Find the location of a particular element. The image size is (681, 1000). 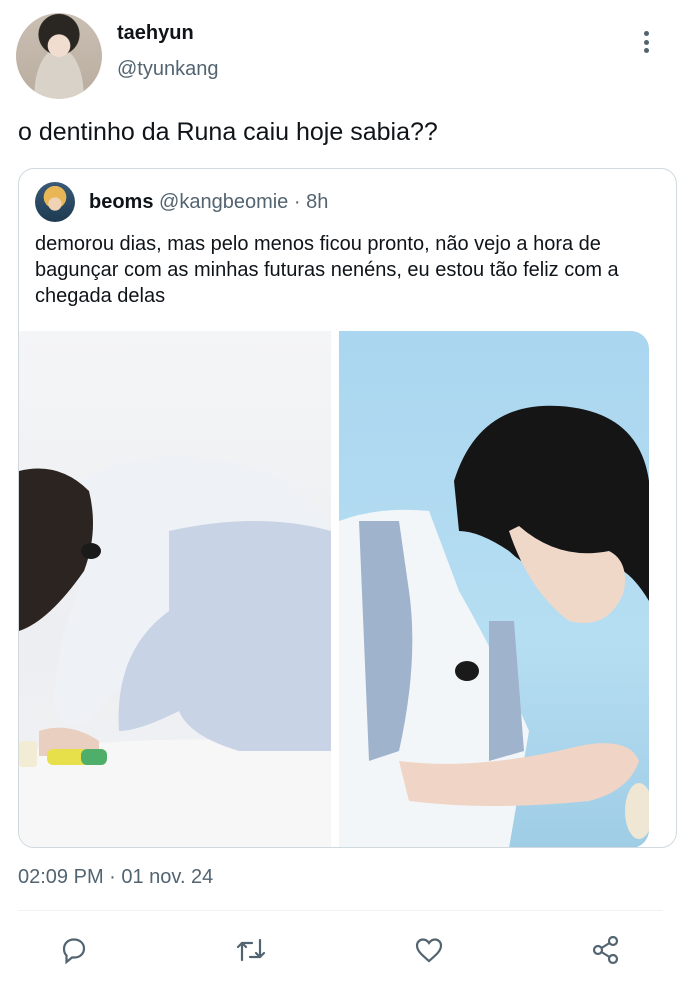

author-avatar is located at coordinates (59, 56).